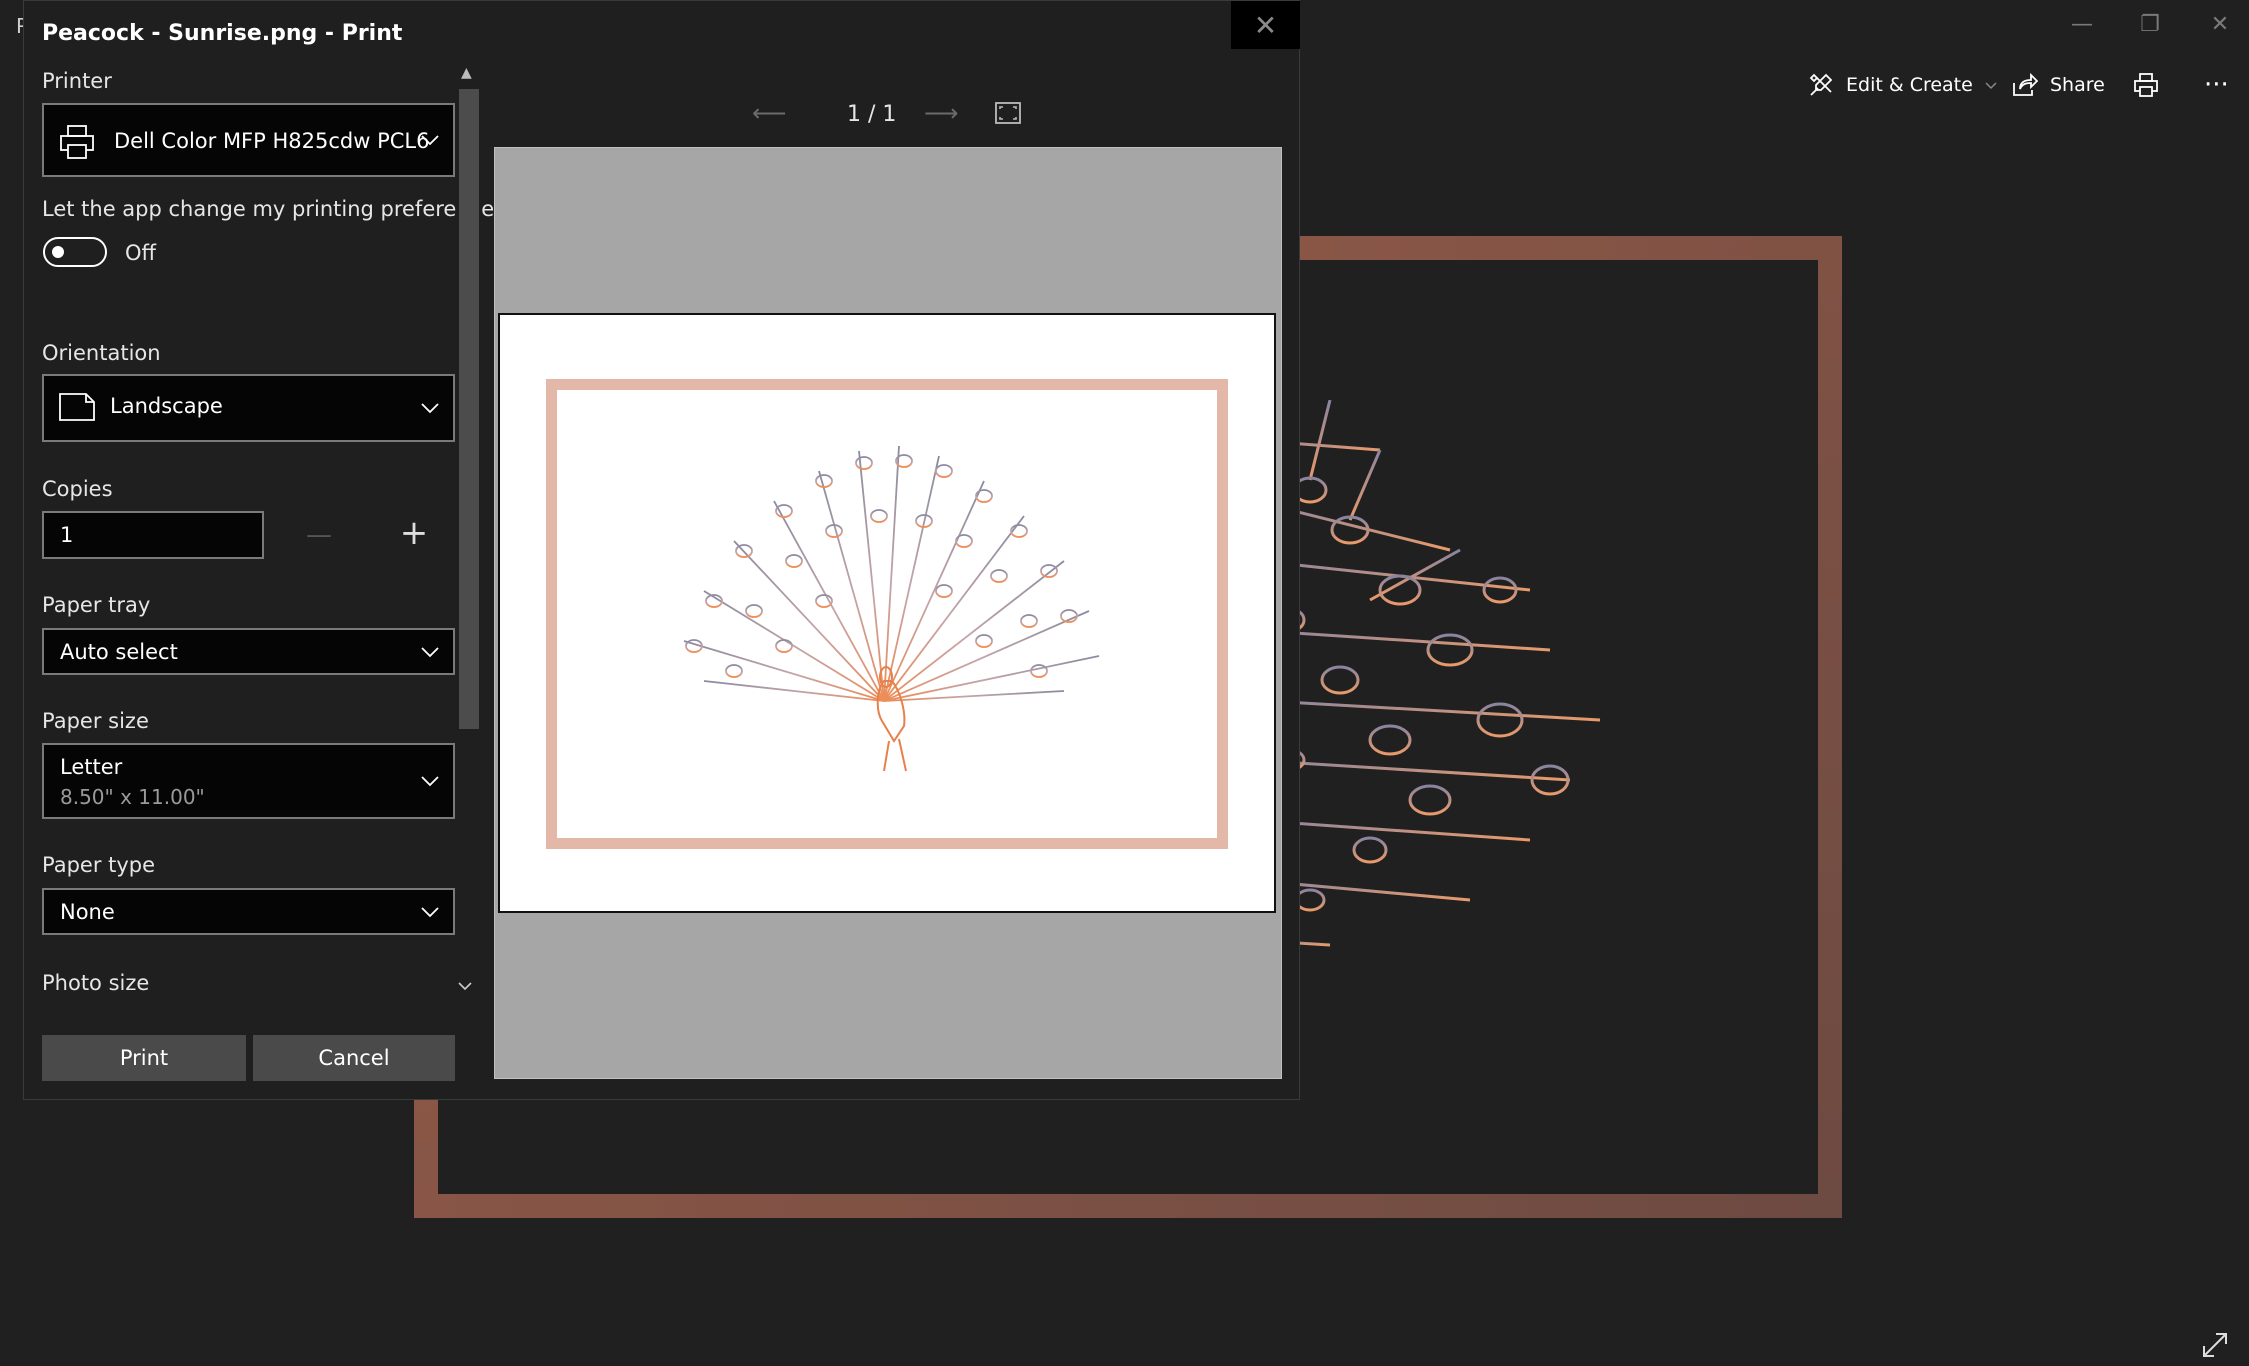 Image resolution: width=2249 pixels, height=1366 pixels. I want to click on prefs-toggle-state: Off, so click(140, 253).